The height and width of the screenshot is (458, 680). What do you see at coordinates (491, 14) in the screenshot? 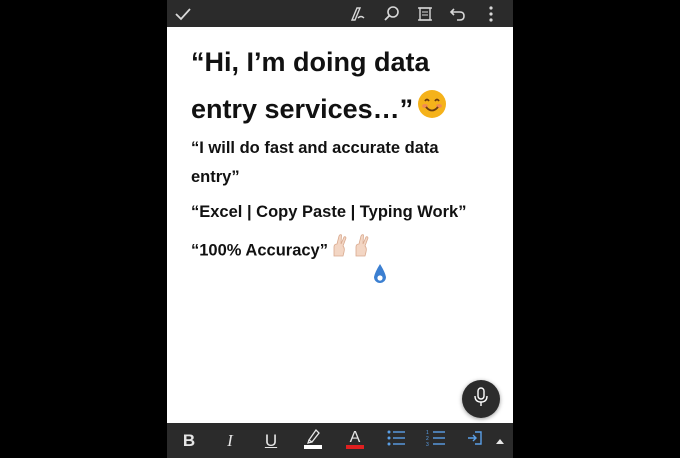
I see `more-icon` at bounding box center [491, 14].